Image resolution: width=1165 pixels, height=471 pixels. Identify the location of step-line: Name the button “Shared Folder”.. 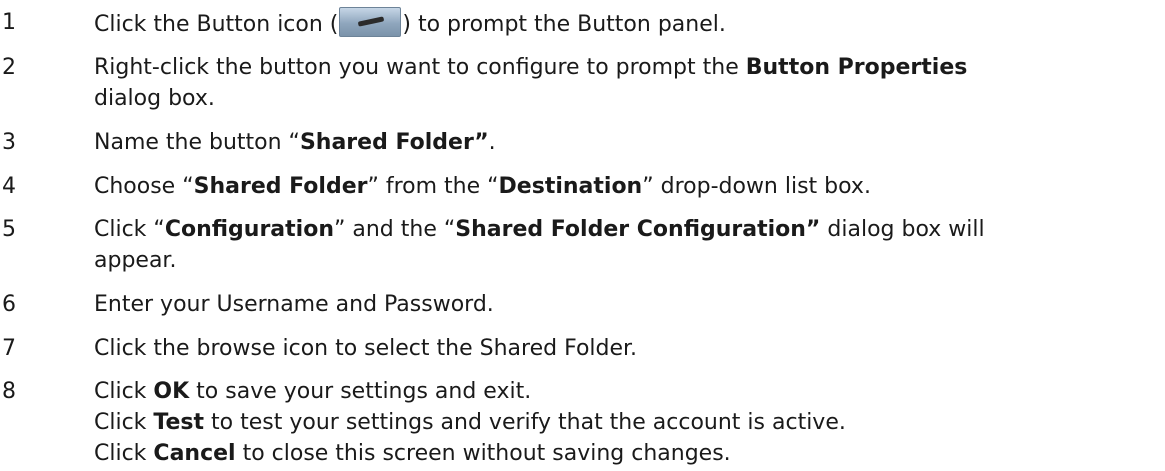
(628, 142).